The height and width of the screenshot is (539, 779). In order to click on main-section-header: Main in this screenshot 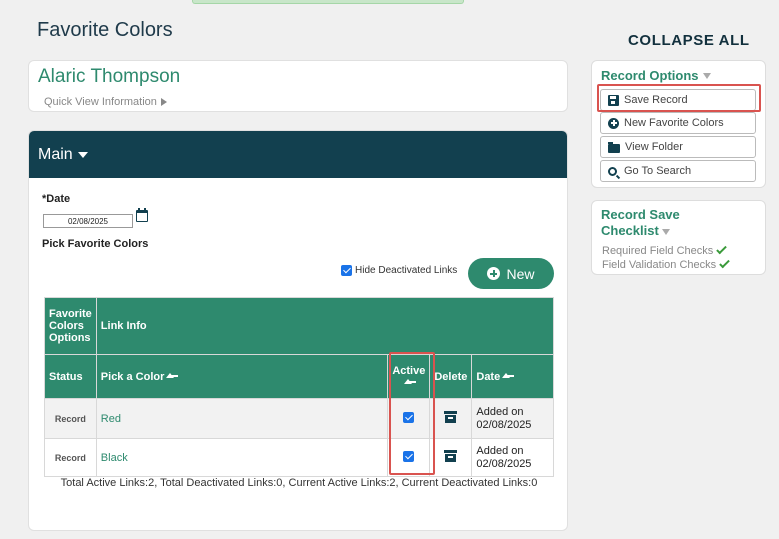, I will do `click(298, 154)`.